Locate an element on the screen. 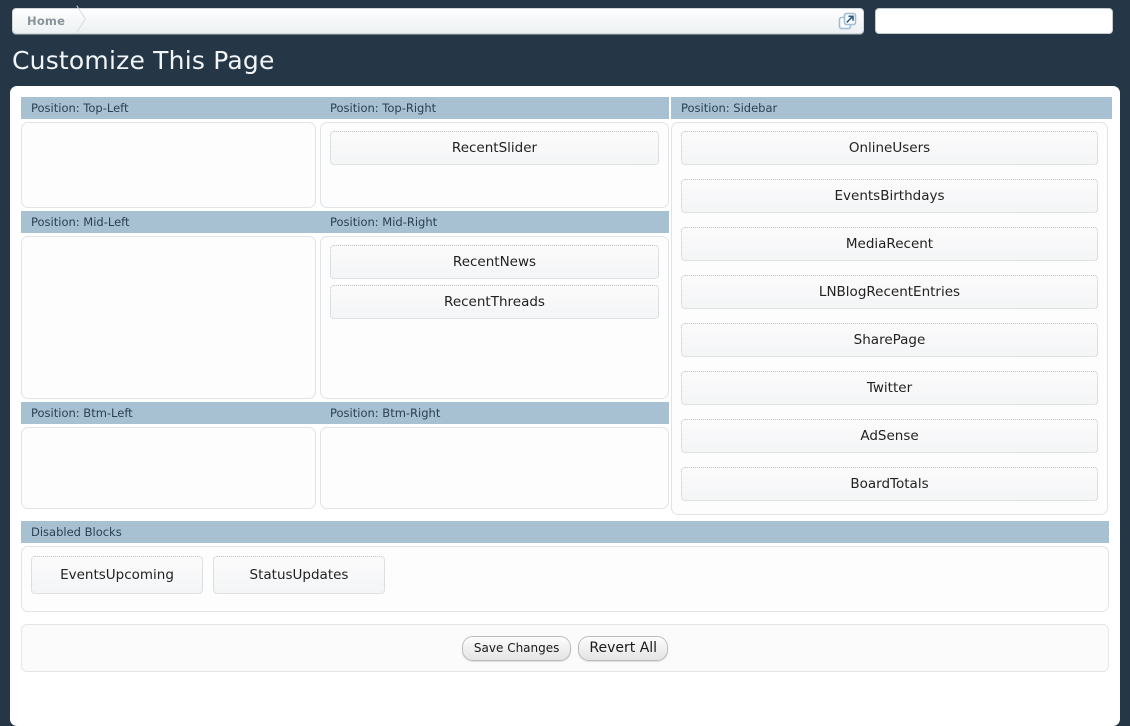 The width and height of the screenshot is (1130, 726). dropzone-top-right: RecentSlider is located at coordinates (494, 165).